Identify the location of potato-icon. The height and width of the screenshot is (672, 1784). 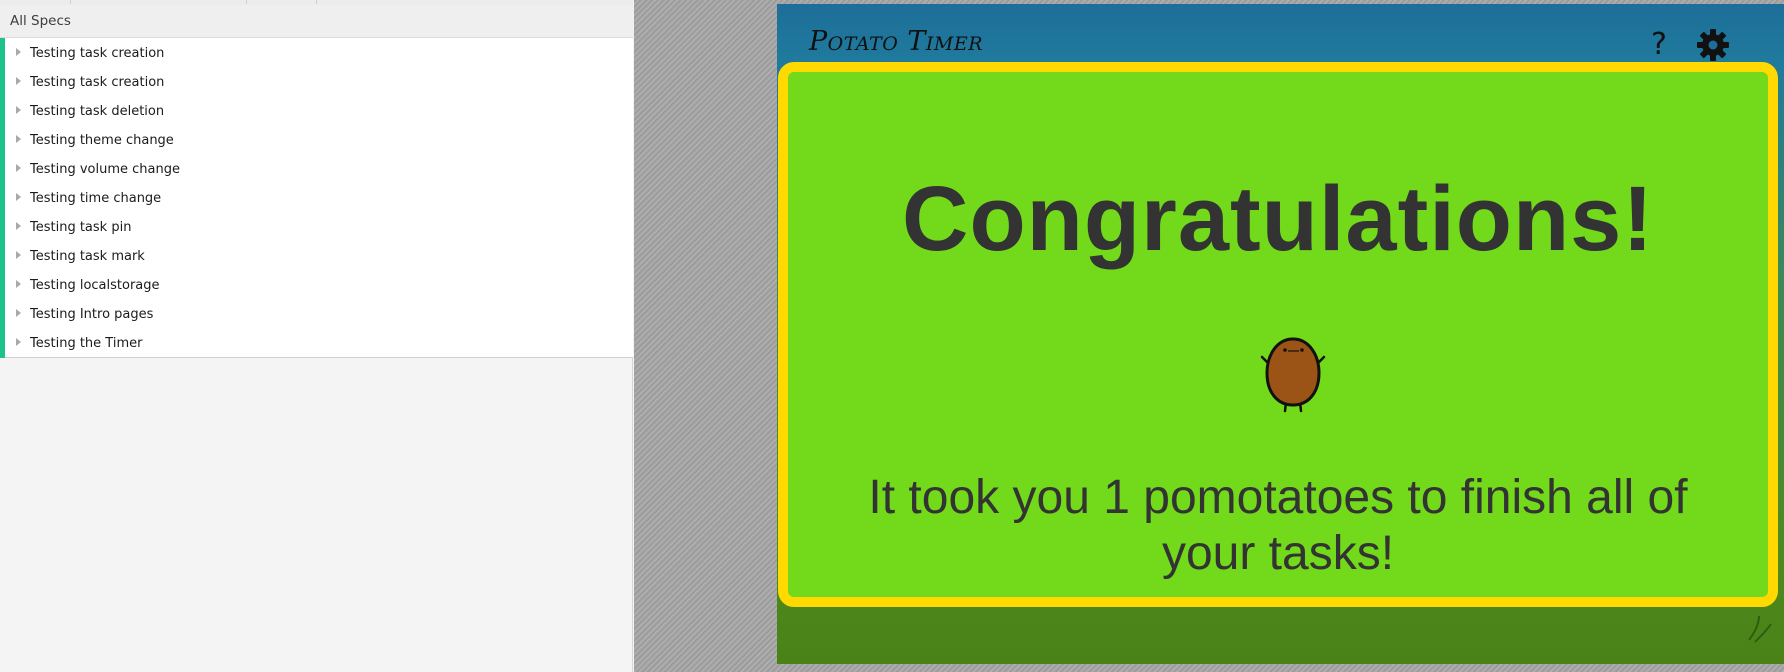
(1293, 375).